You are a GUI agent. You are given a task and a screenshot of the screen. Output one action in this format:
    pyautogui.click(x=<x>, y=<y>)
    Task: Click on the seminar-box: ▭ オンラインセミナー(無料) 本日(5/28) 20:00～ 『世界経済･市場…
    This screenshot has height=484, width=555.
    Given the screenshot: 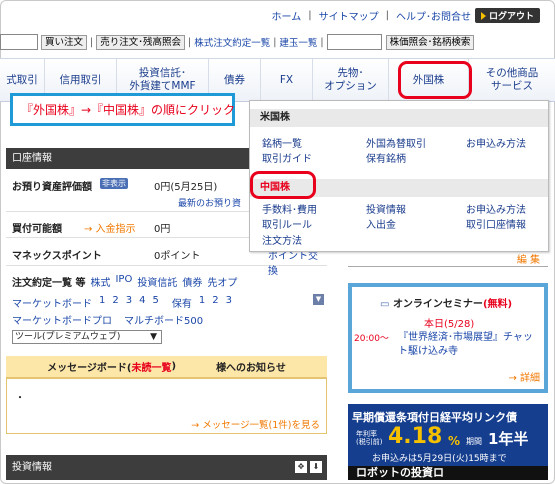 What is the action you would take?
    pyautogui.click(x=448, y=338)
    